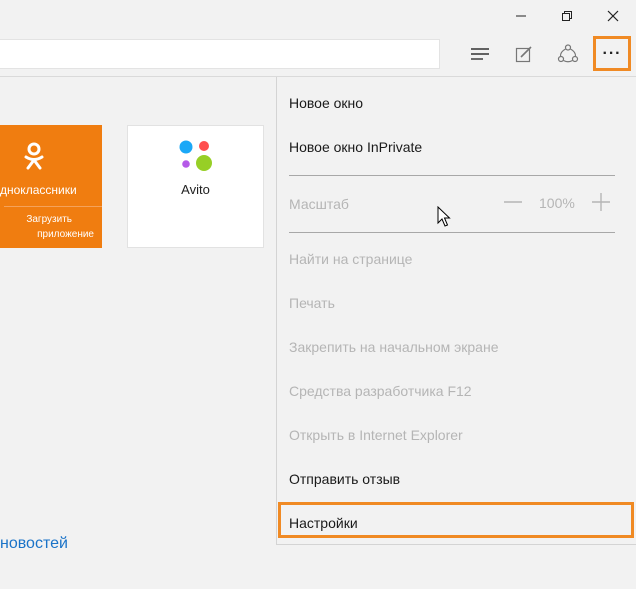 The height and width of the screenshot is (589, 636). I want to click on menu-item-print: Печать, so click(312, 303).